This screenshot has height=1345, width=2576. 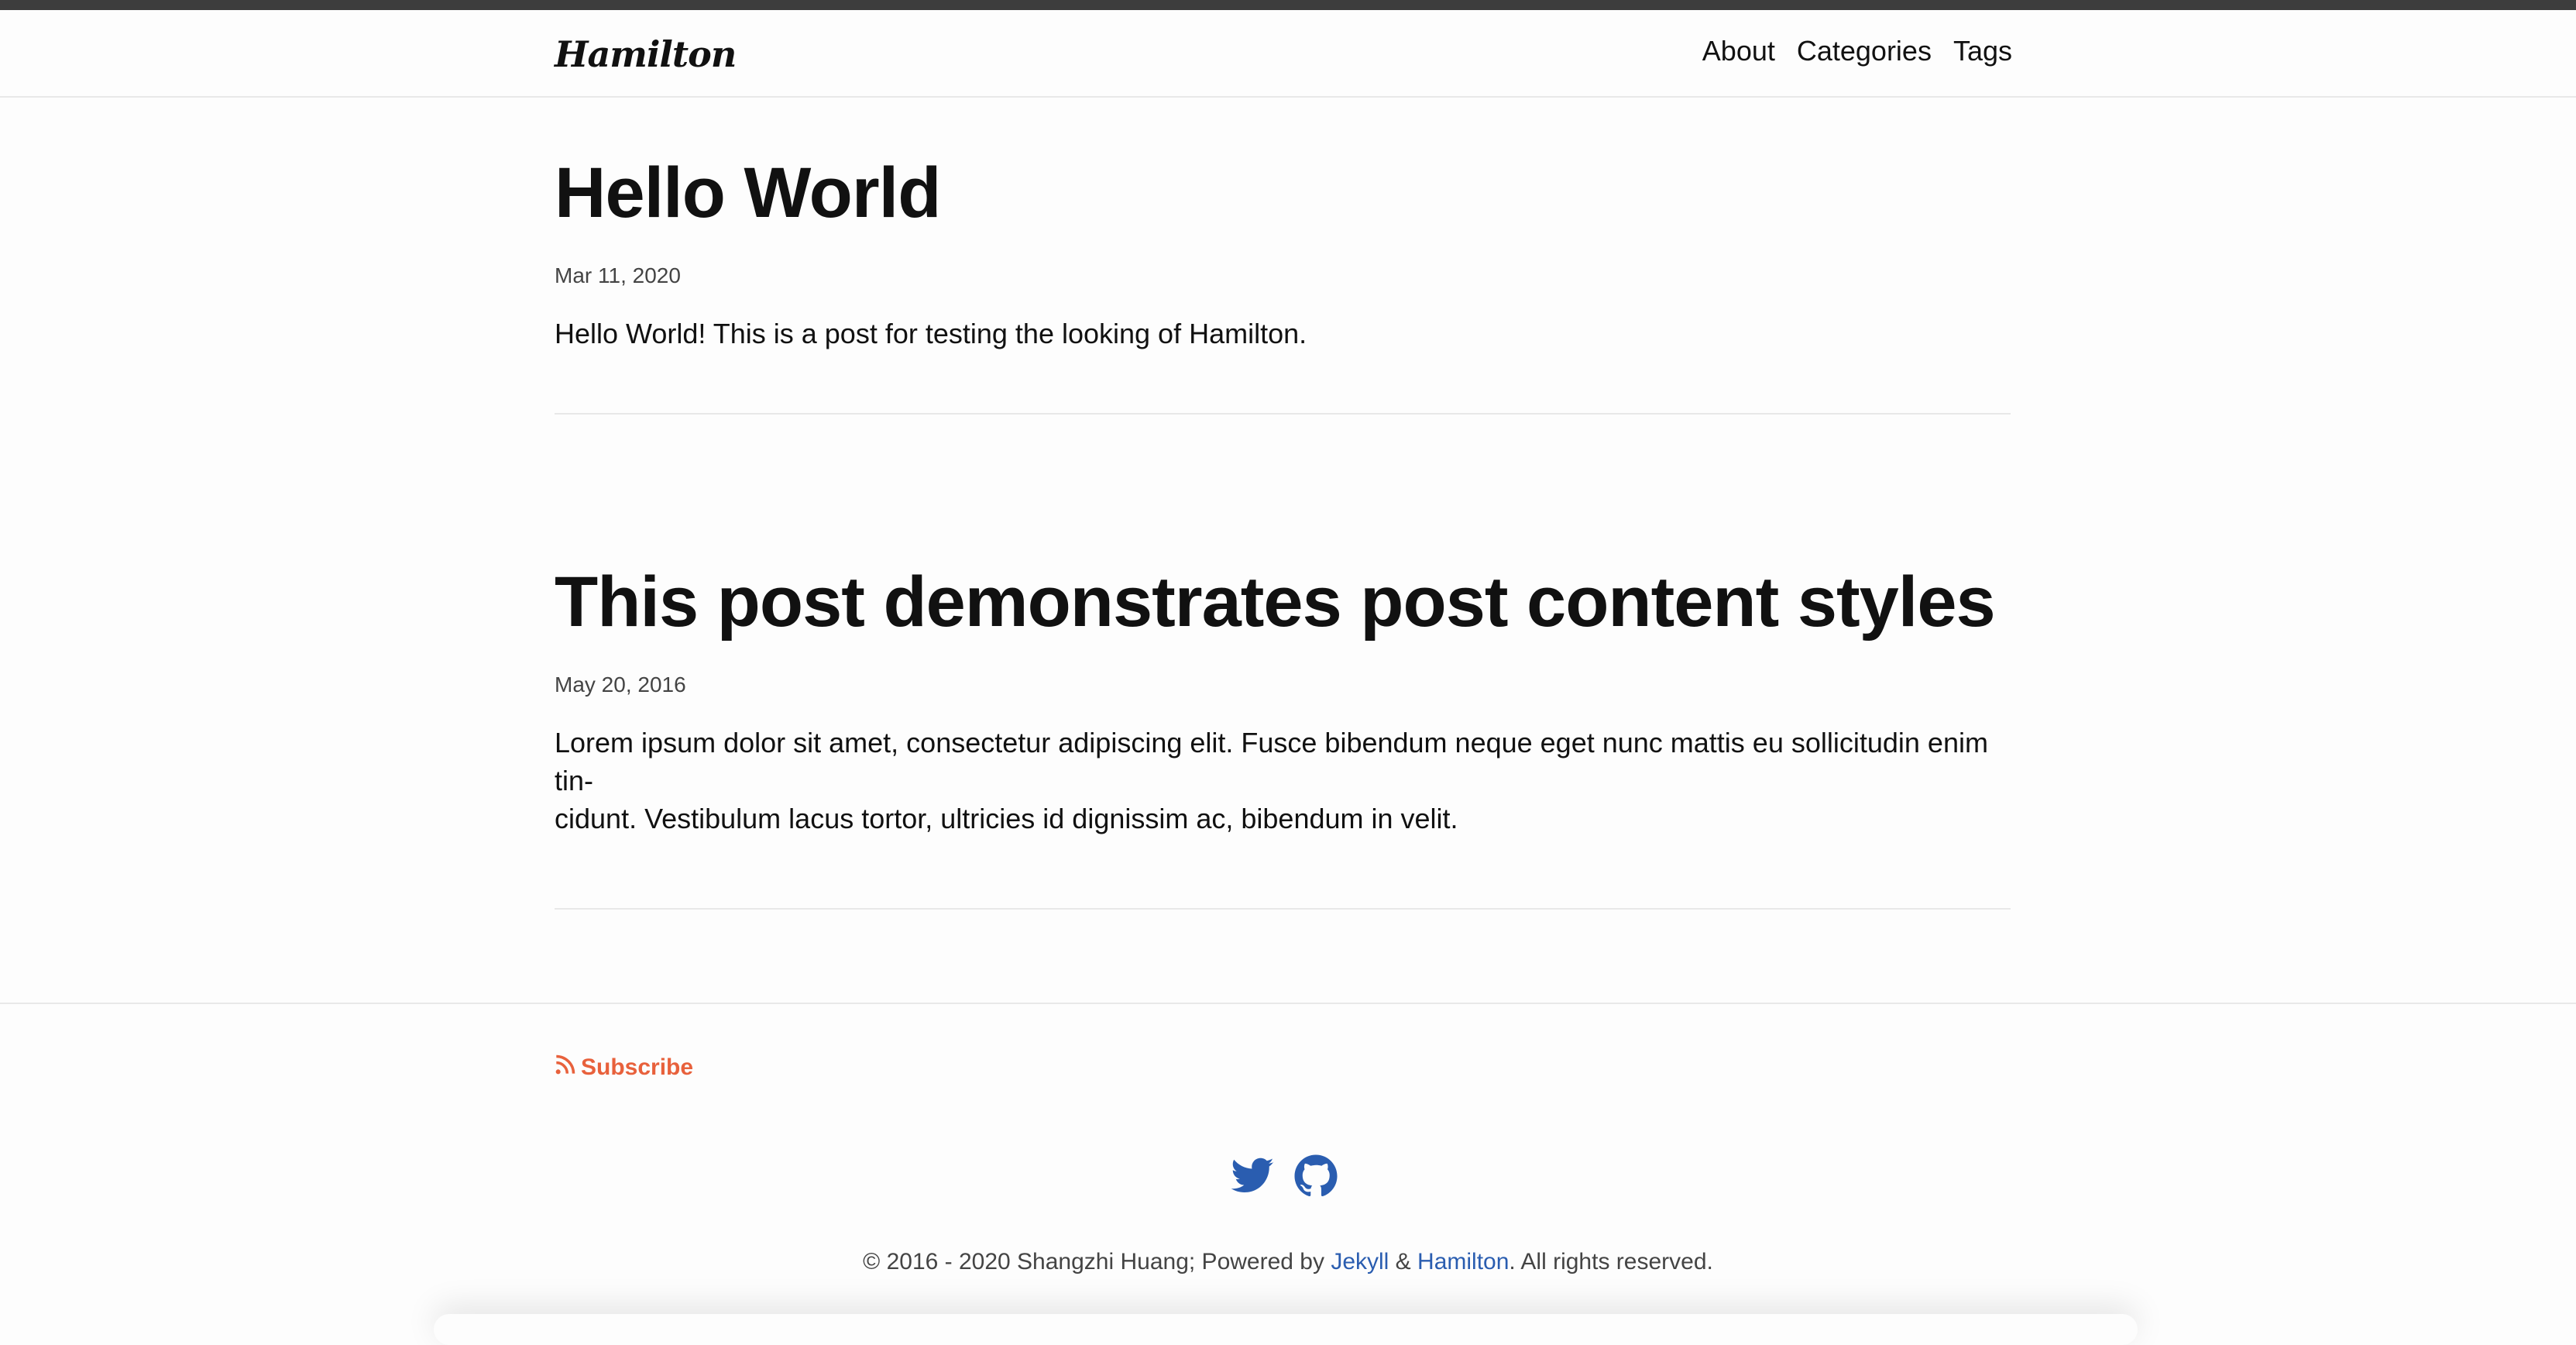 What do you see at coordinates (1286, 1329) in the screenshot?
I see `footer-shadow-decoration` at bounding box center [1286, 1329].